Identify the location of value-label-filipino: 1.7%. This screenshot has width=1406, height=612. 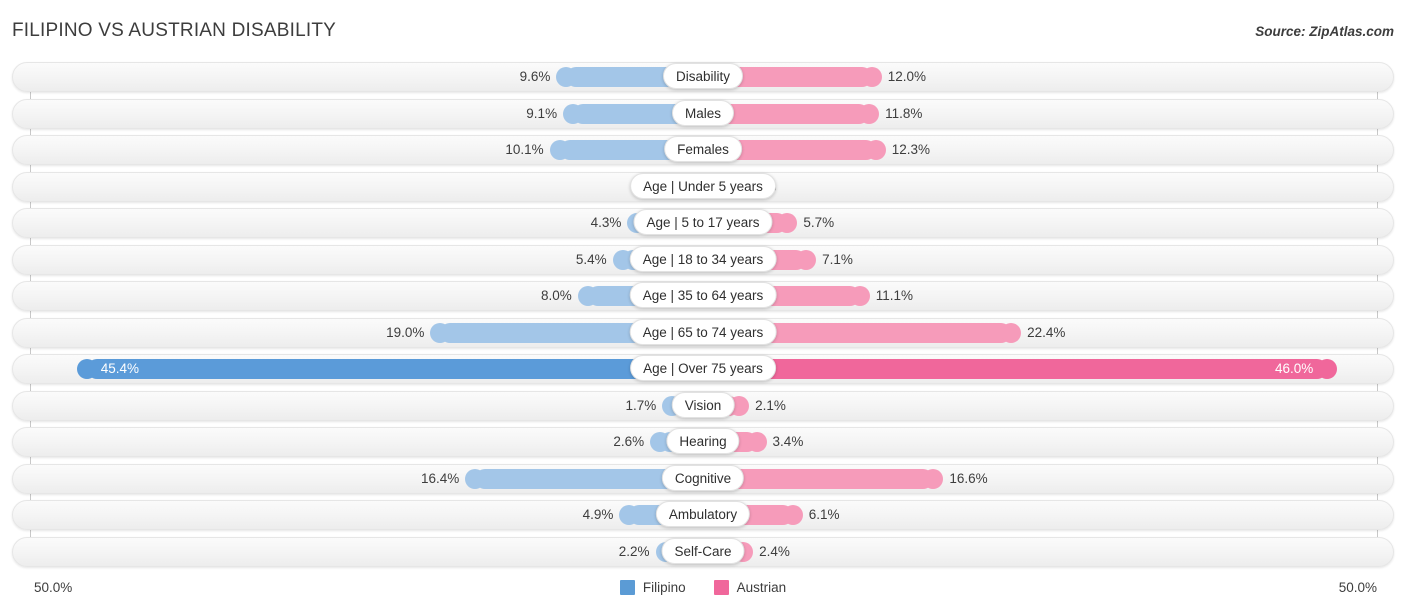
(641, 405).